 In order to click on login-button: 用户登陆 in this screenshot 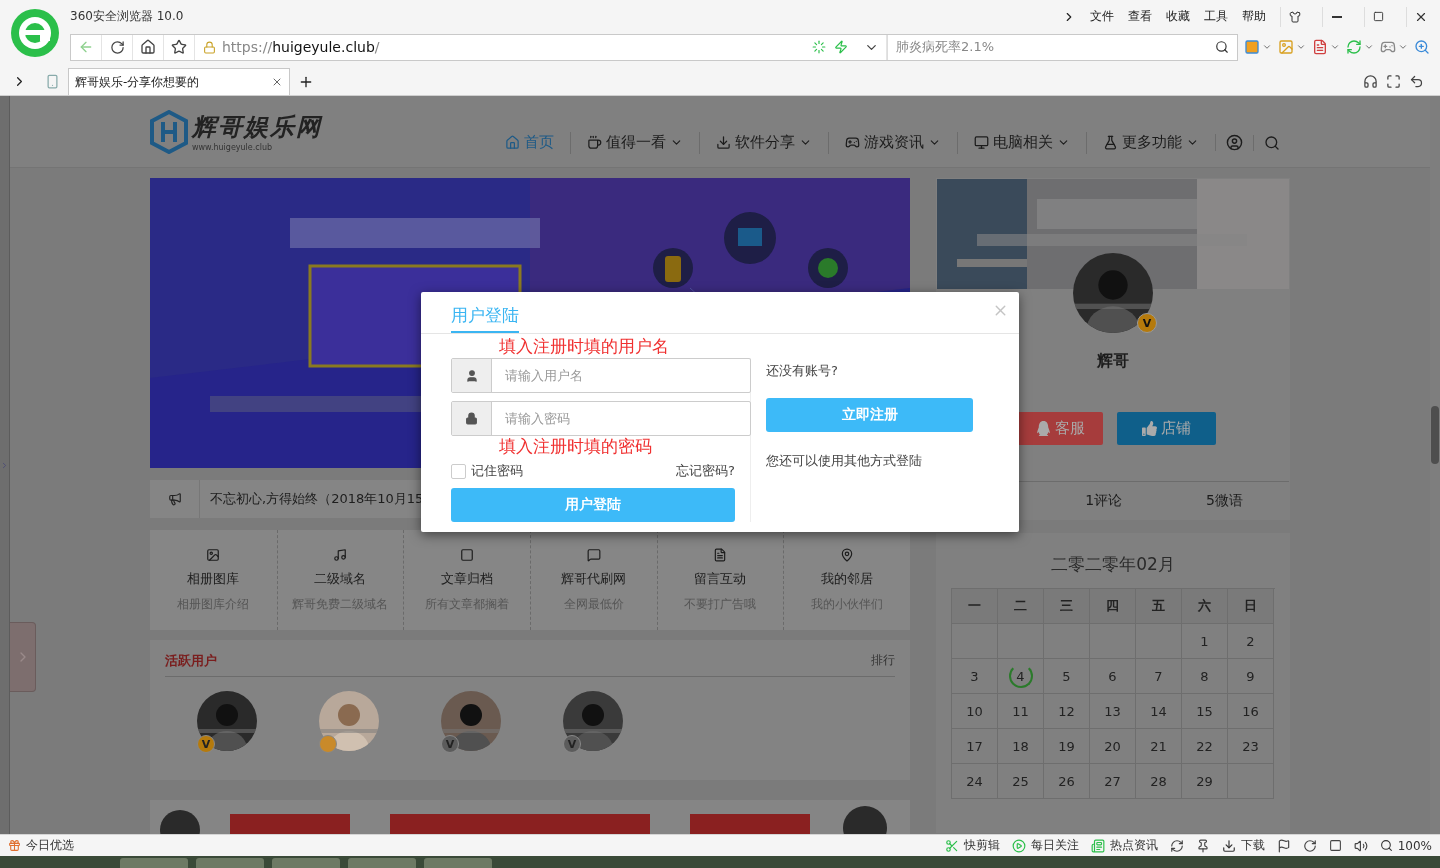, I will do `click(593, 505)`.